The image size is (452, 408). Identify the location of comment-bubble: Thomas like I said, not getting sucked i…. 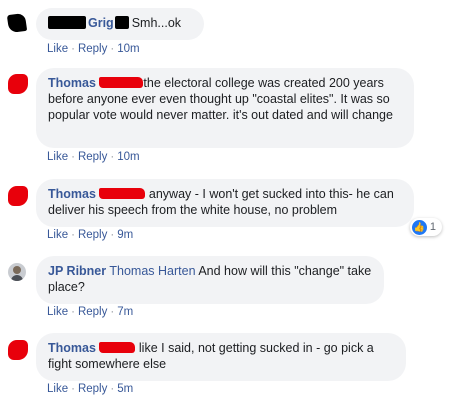
(221, 357).